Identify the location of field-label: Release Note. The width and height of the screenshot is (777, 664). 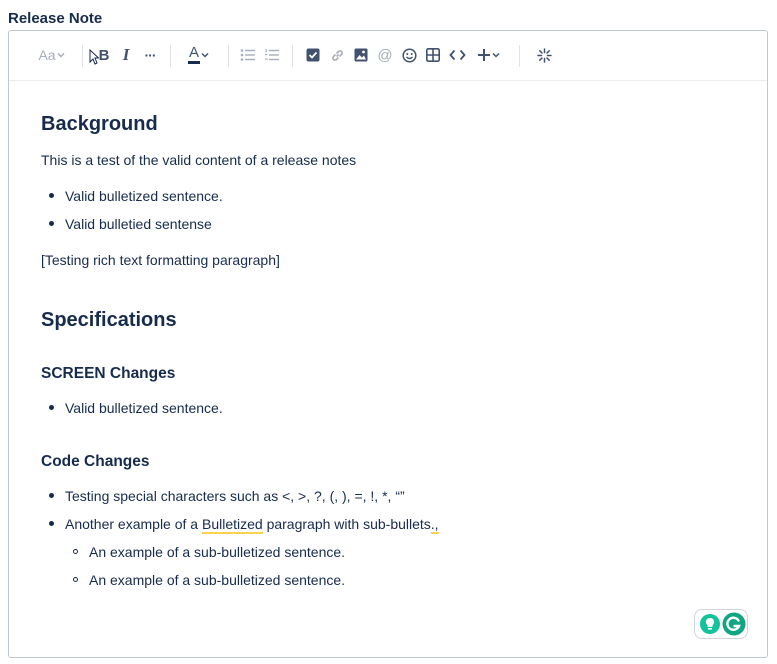
(55, 18).